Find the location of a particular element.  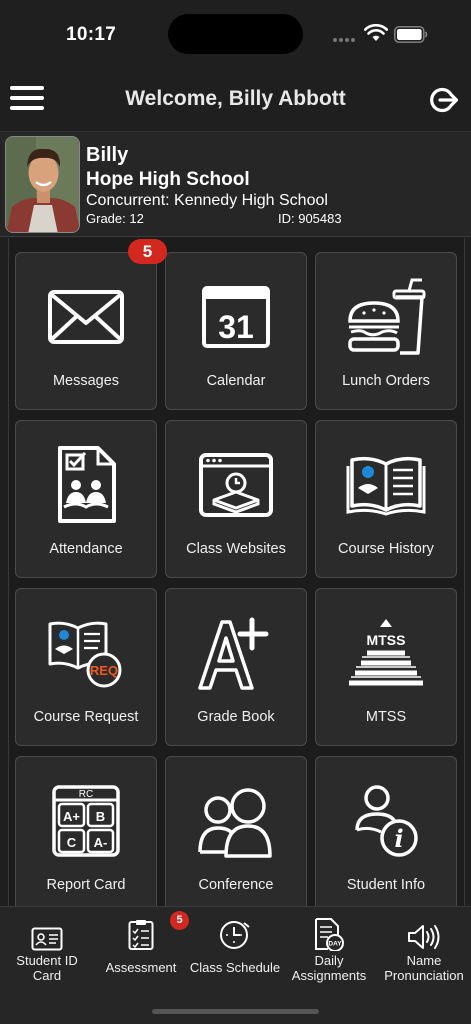

tile-report-card: RC A+ B C A- Report Card is located at coordinates (86, 831).